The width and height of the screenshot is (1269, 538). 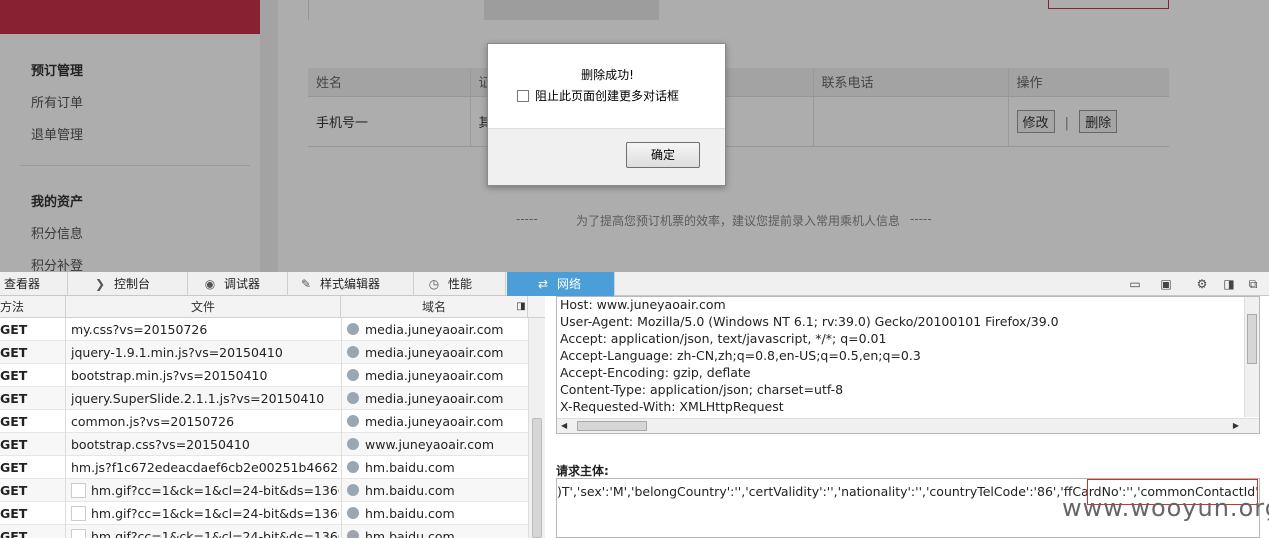 I want to click on network-icon: ⇄, so click(x=543, y=284).